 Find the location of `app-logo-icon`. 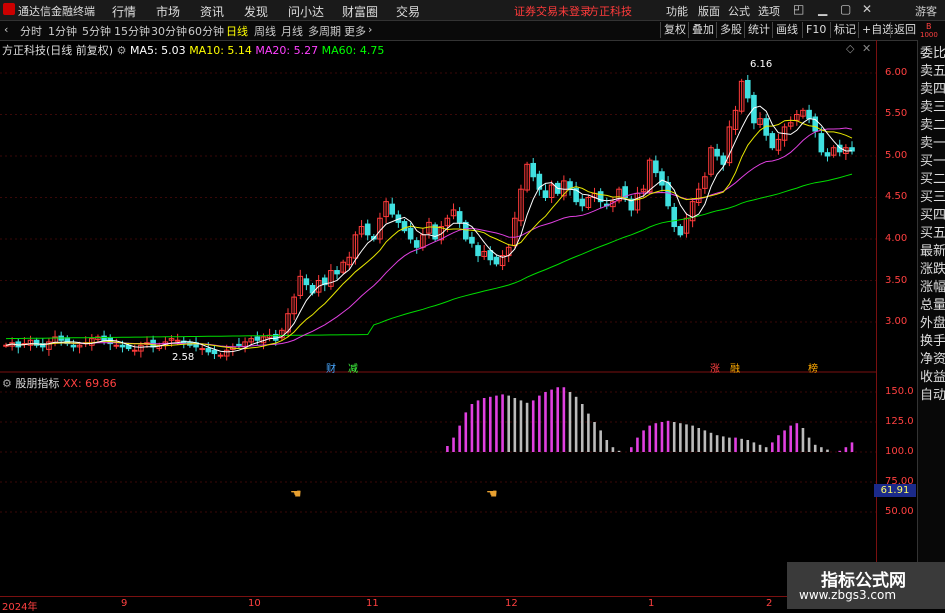

app-logo-icon is located at coordinates (9, 9).